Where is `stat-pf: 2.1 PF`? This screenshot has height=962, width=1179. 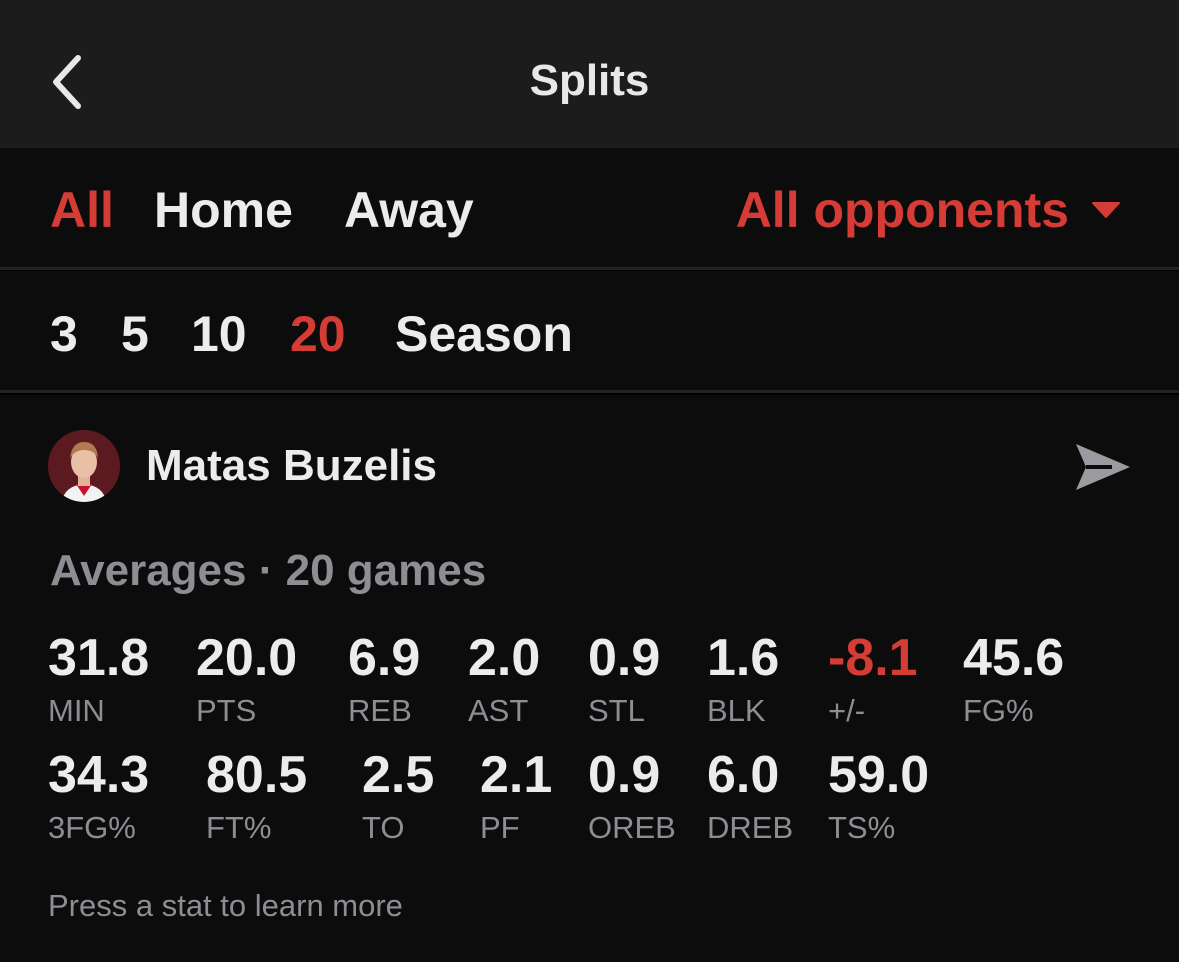 stat-pf: 2.1 PF is located at coordinates (516, 796).